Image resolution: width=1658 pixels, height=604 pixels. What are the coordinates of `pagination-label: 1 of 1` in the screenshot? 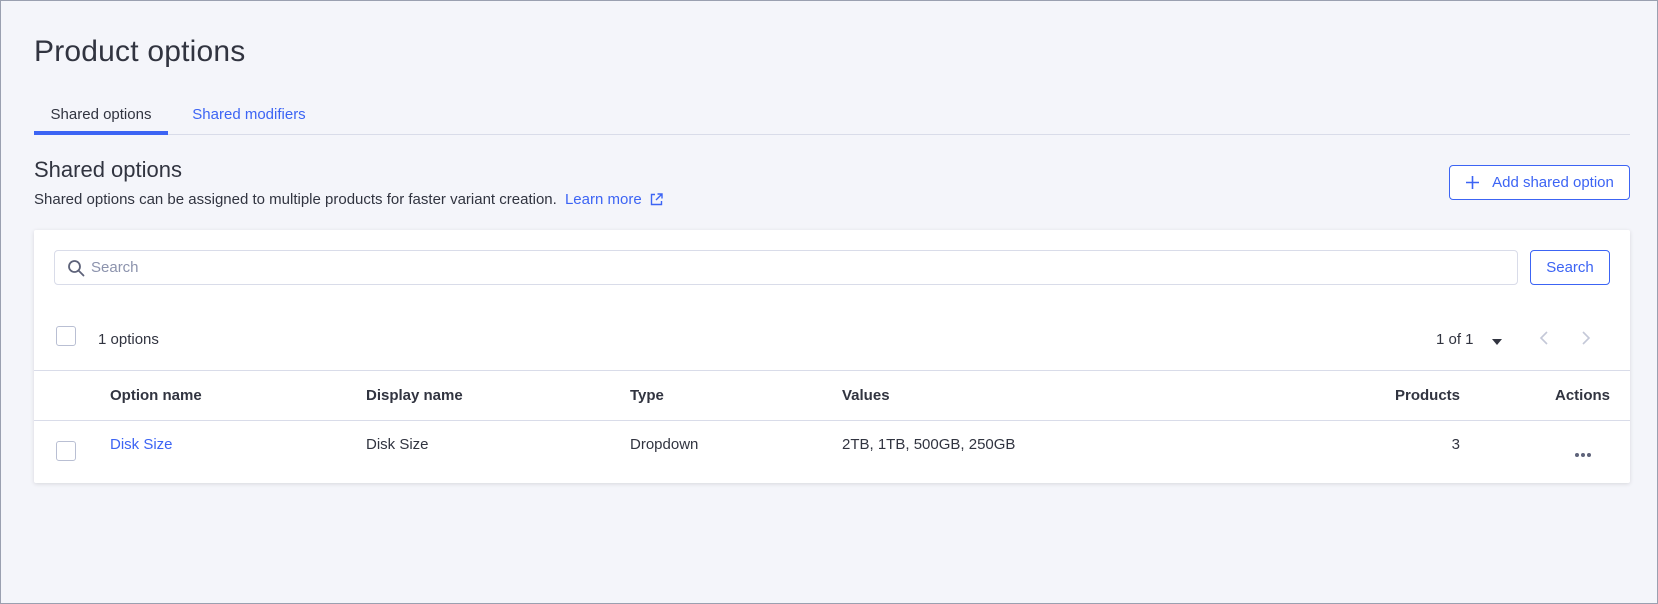 It's located at (1455, 339).